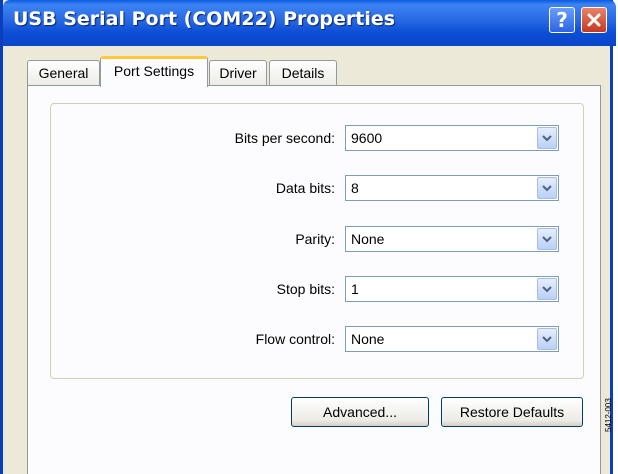  Describe the element at coordinates (512, 412) in the screenshot. I see `restore-defaults-button: Restore Defaults` at that location.